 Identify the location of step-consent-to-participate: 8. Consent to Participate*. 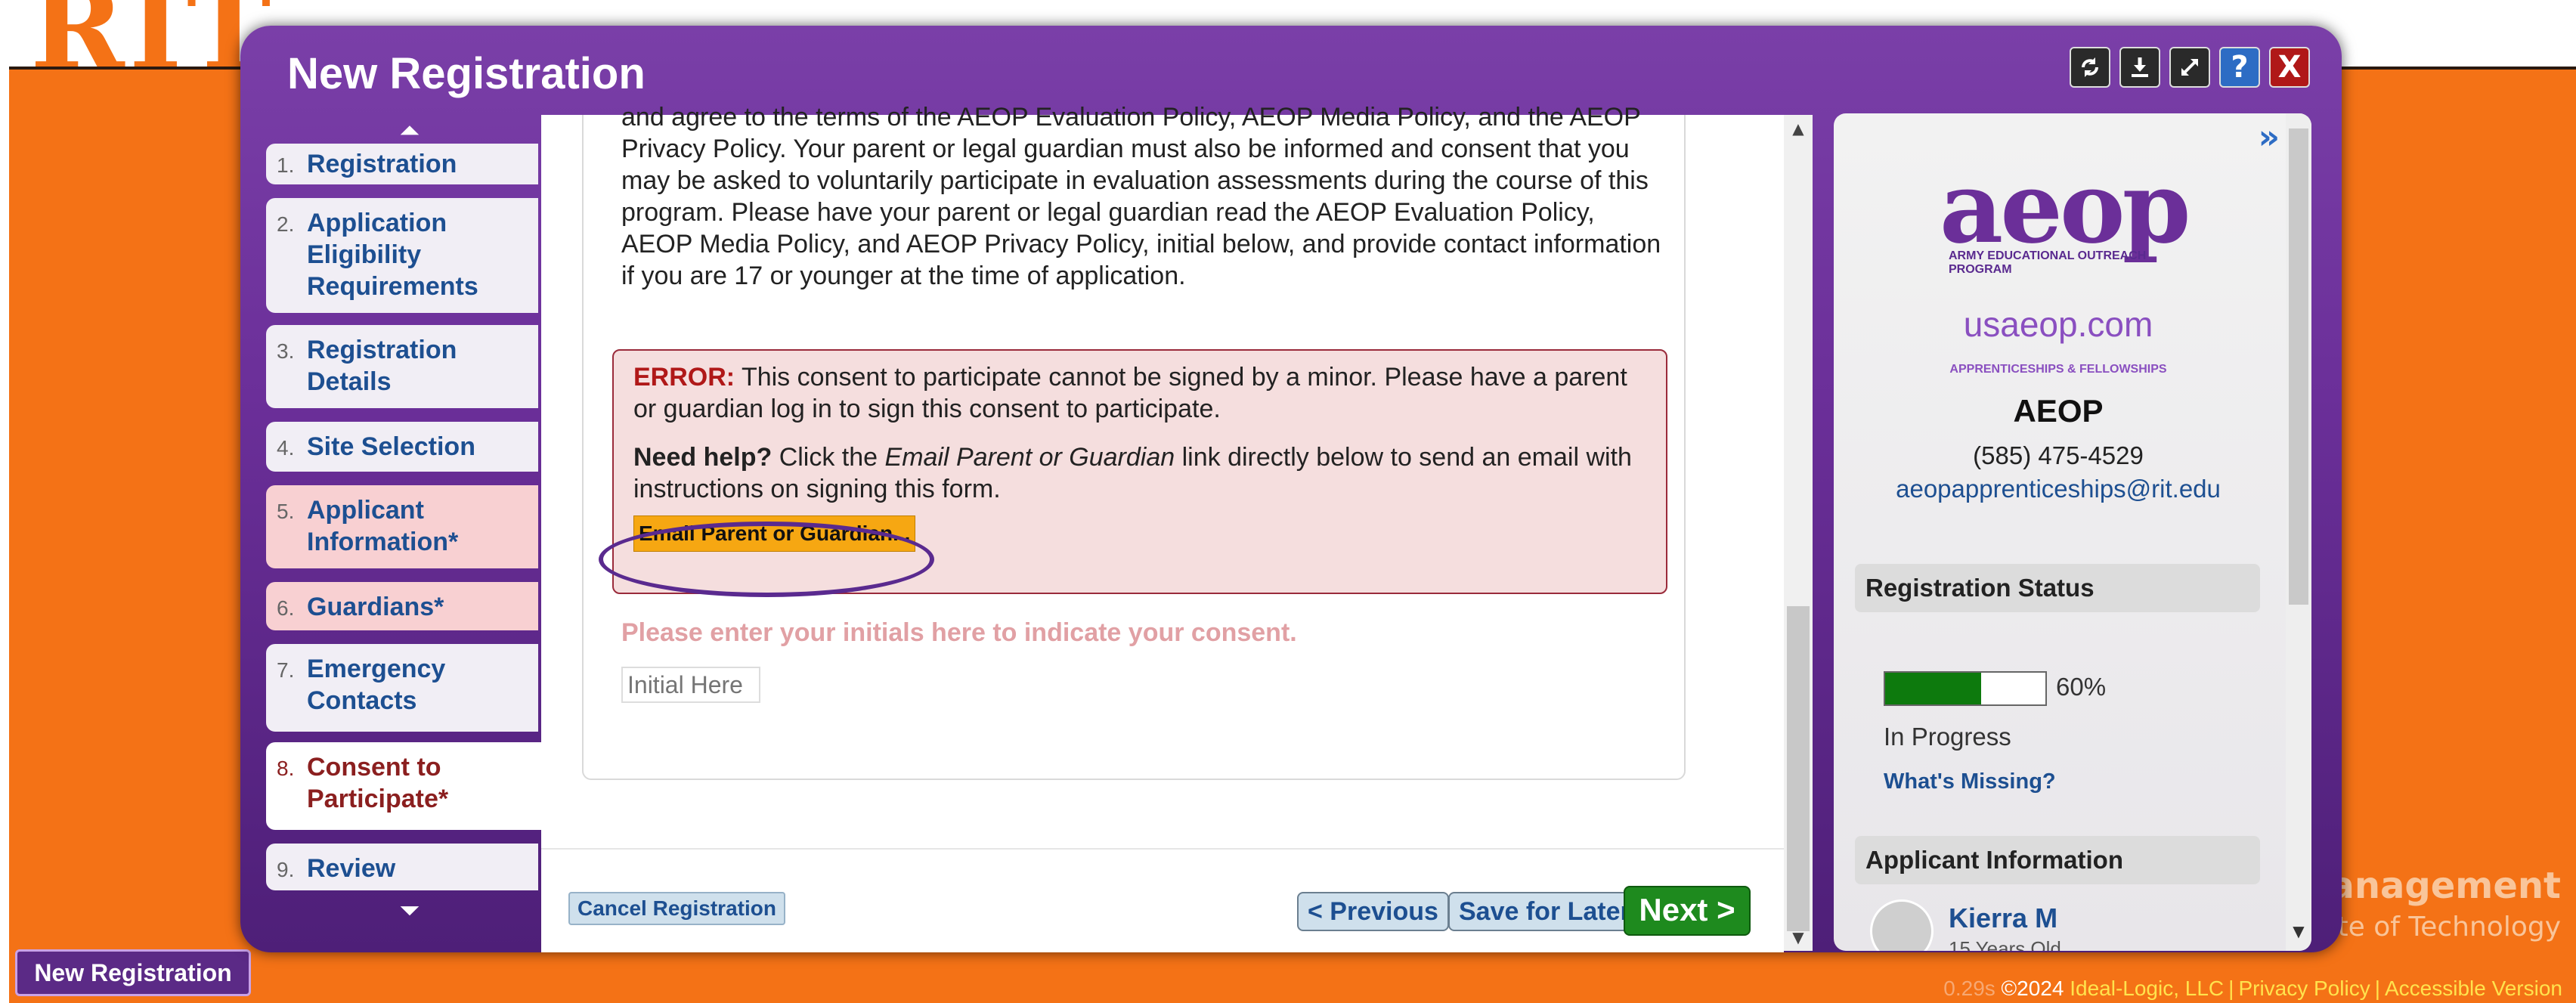
(408, 786).